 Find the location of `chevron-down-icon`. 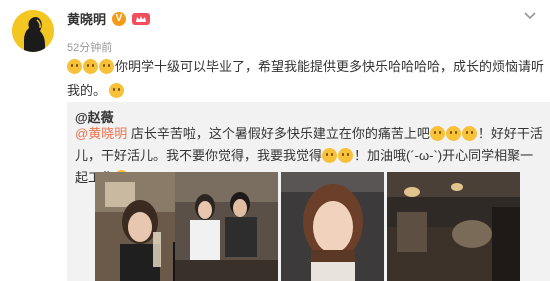

chevron-down-icon is located at coordinates (530, 16).